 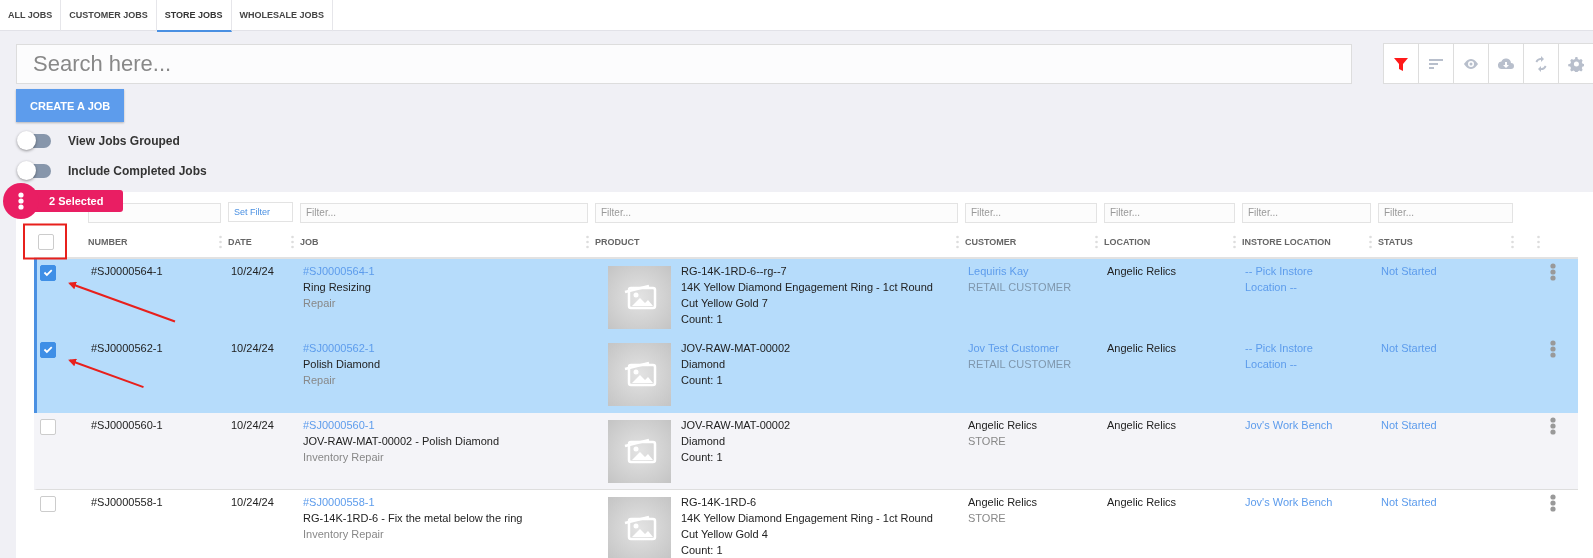 I want to click on column-header: STATUS, so click(x=1395, y=241).